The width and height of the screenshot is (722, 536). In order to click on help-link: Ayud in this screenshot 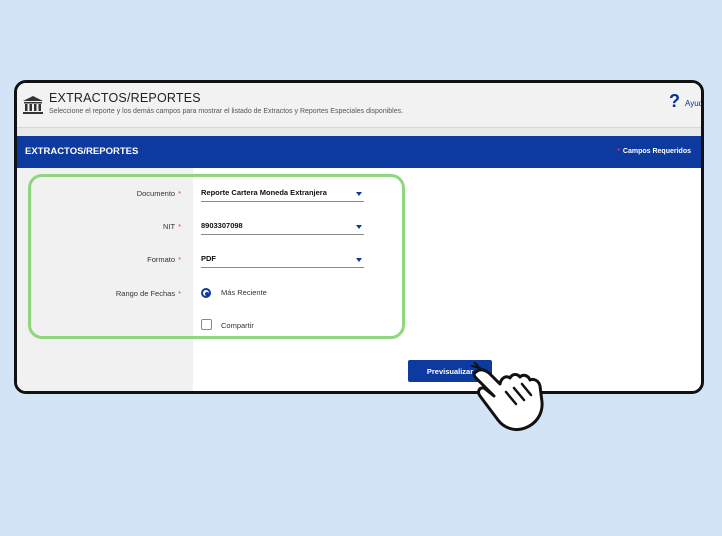, I will do `click(693, 103)`.